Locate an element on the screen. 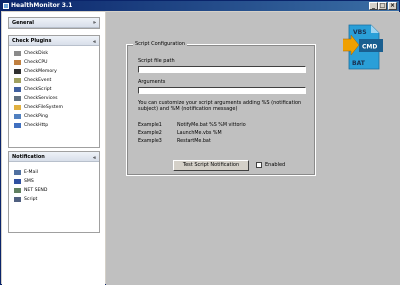 The width and height of the screenshot is (400, 285). plugin-item-checkhttp: CheckHttp is located at coordinates (54, 125).